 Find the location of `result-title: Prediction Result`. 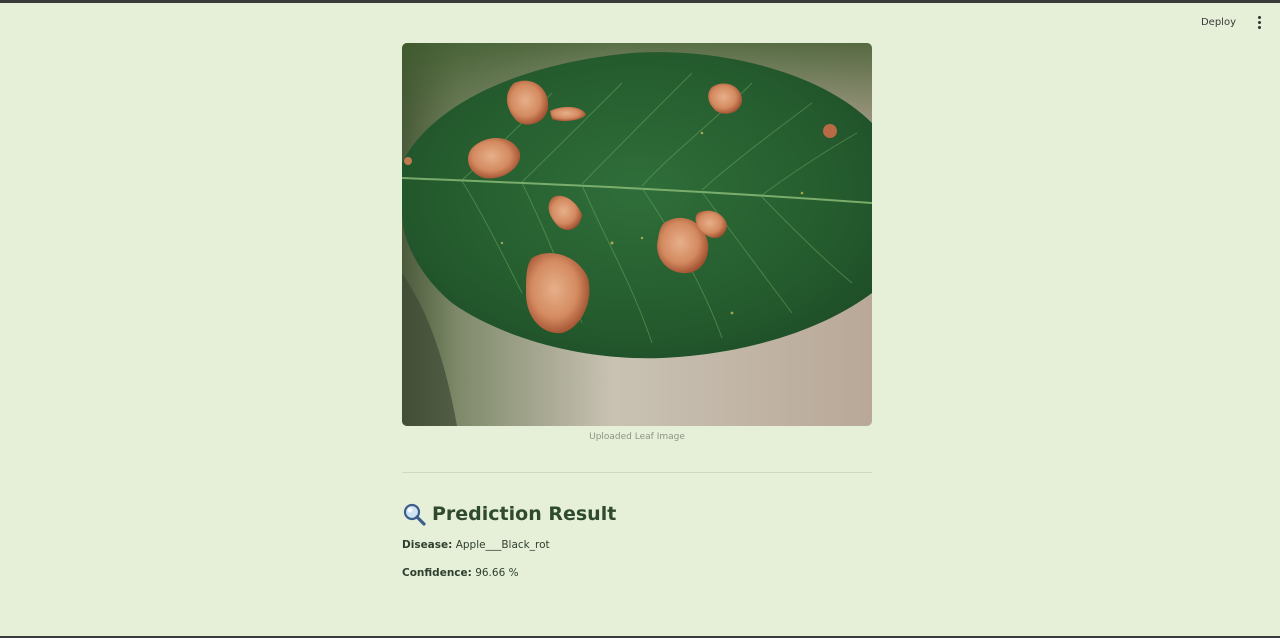

result-title: Prediction Result is located at coordinates (524, 514).